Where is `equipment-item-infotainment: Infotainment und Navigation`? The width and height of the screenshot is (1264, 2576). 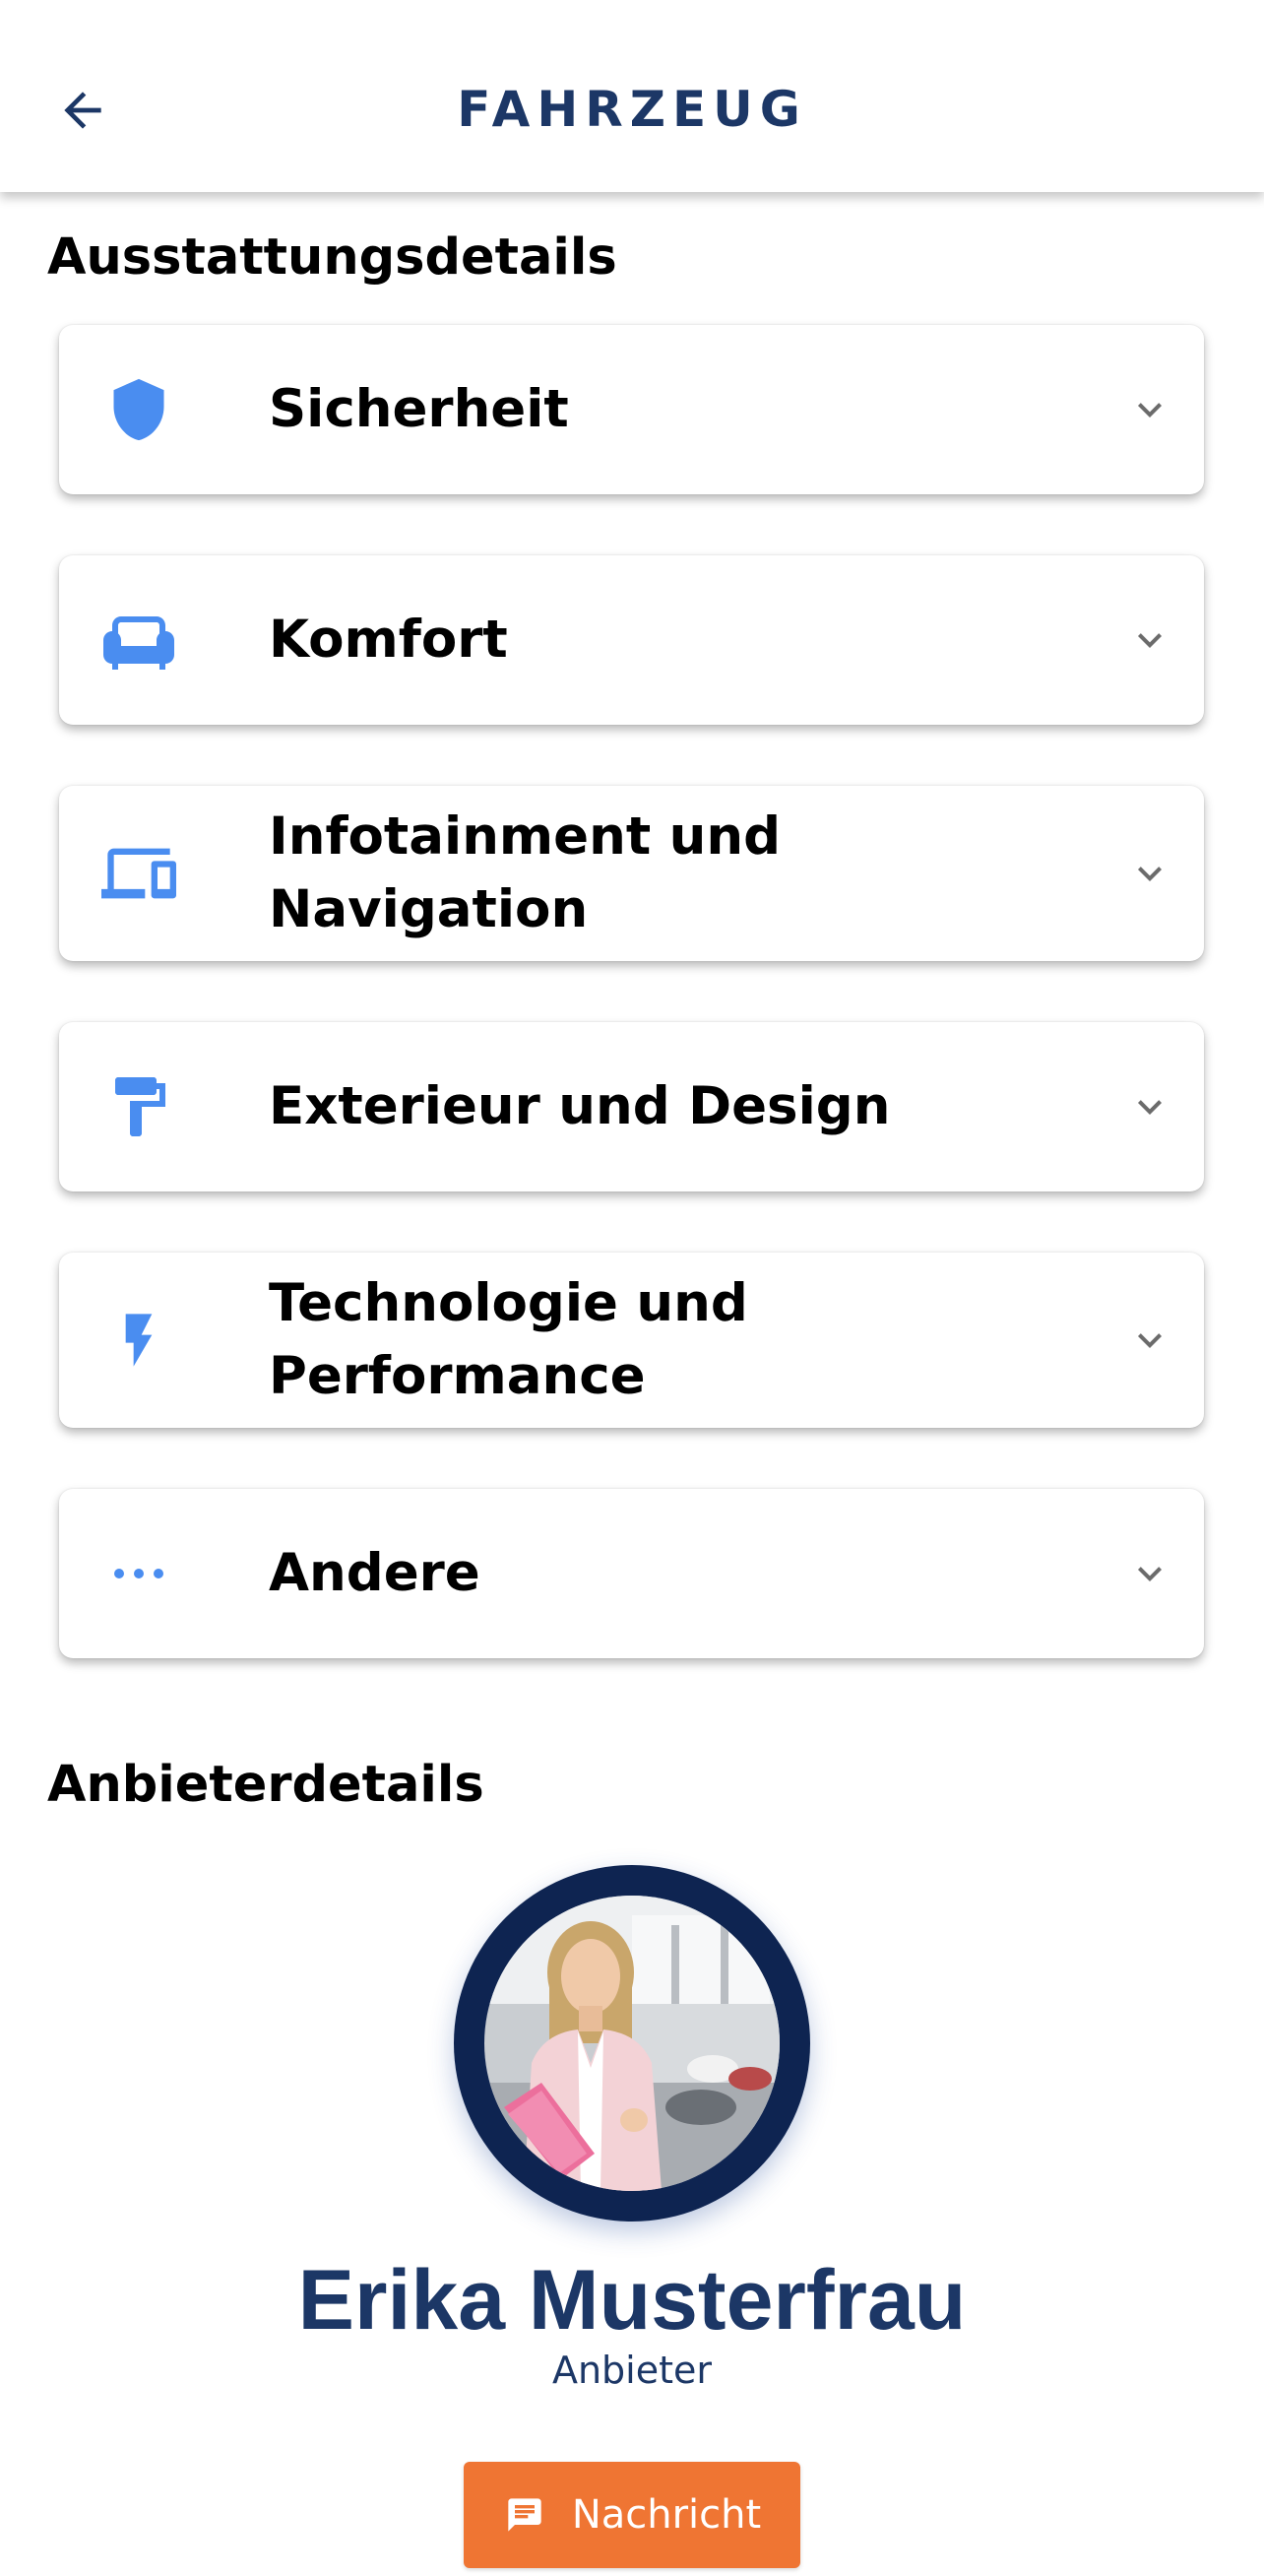 equipment-item-infotainment: Infotainment und Navigation is located at coordinates (631, 873).